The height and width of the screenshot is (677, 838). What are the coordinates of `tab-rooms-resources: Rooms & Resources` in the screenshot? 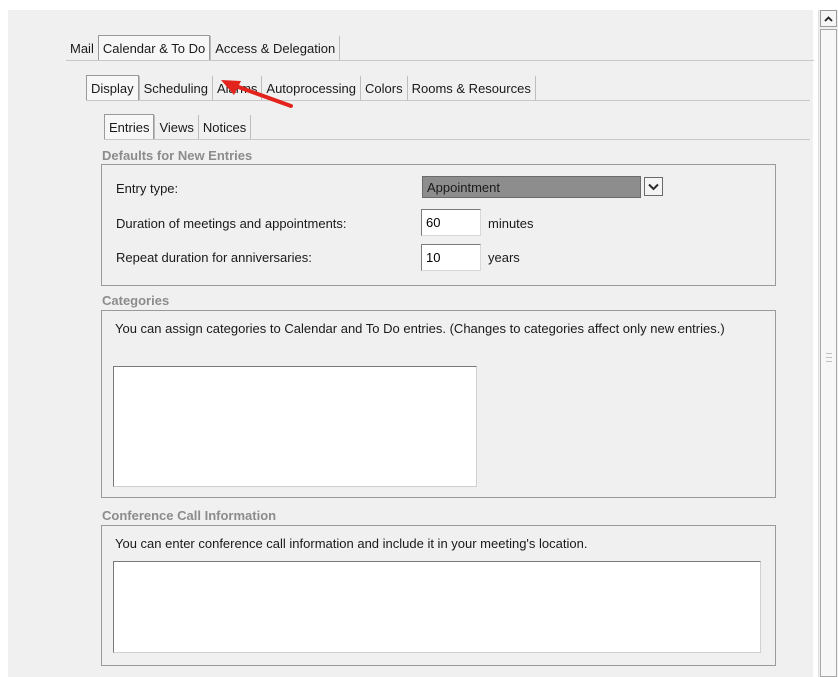 It's located at (471, 88).